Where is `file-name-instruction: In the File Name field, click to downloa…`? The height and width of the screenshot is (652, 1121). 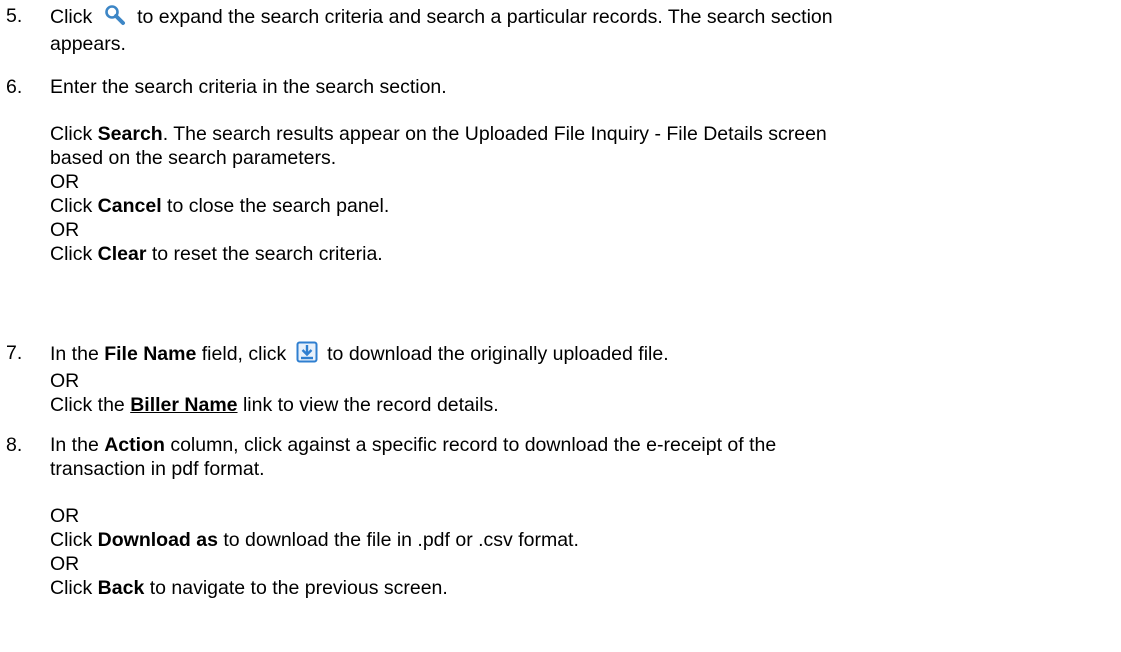 file-name-instruction: In the File Name field, click to downloa… is located at coordinates (582, 355).